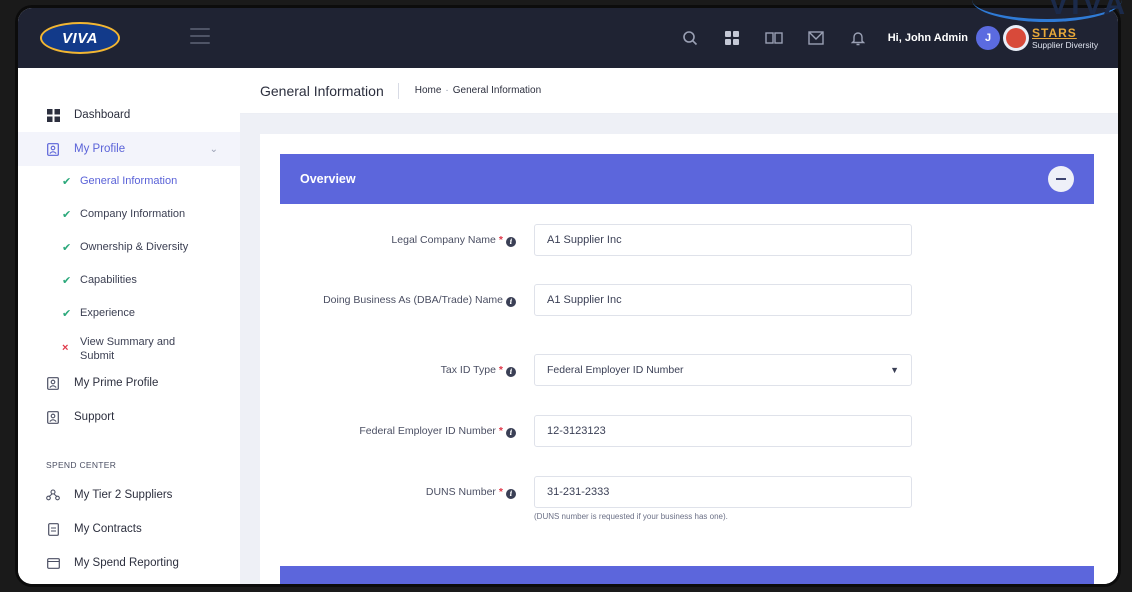 This screenshot has height=592, width=1132. Describe the element at coordinates (94, 417) in the screenshot. I see `sidebar-item-label: Support` at that location.